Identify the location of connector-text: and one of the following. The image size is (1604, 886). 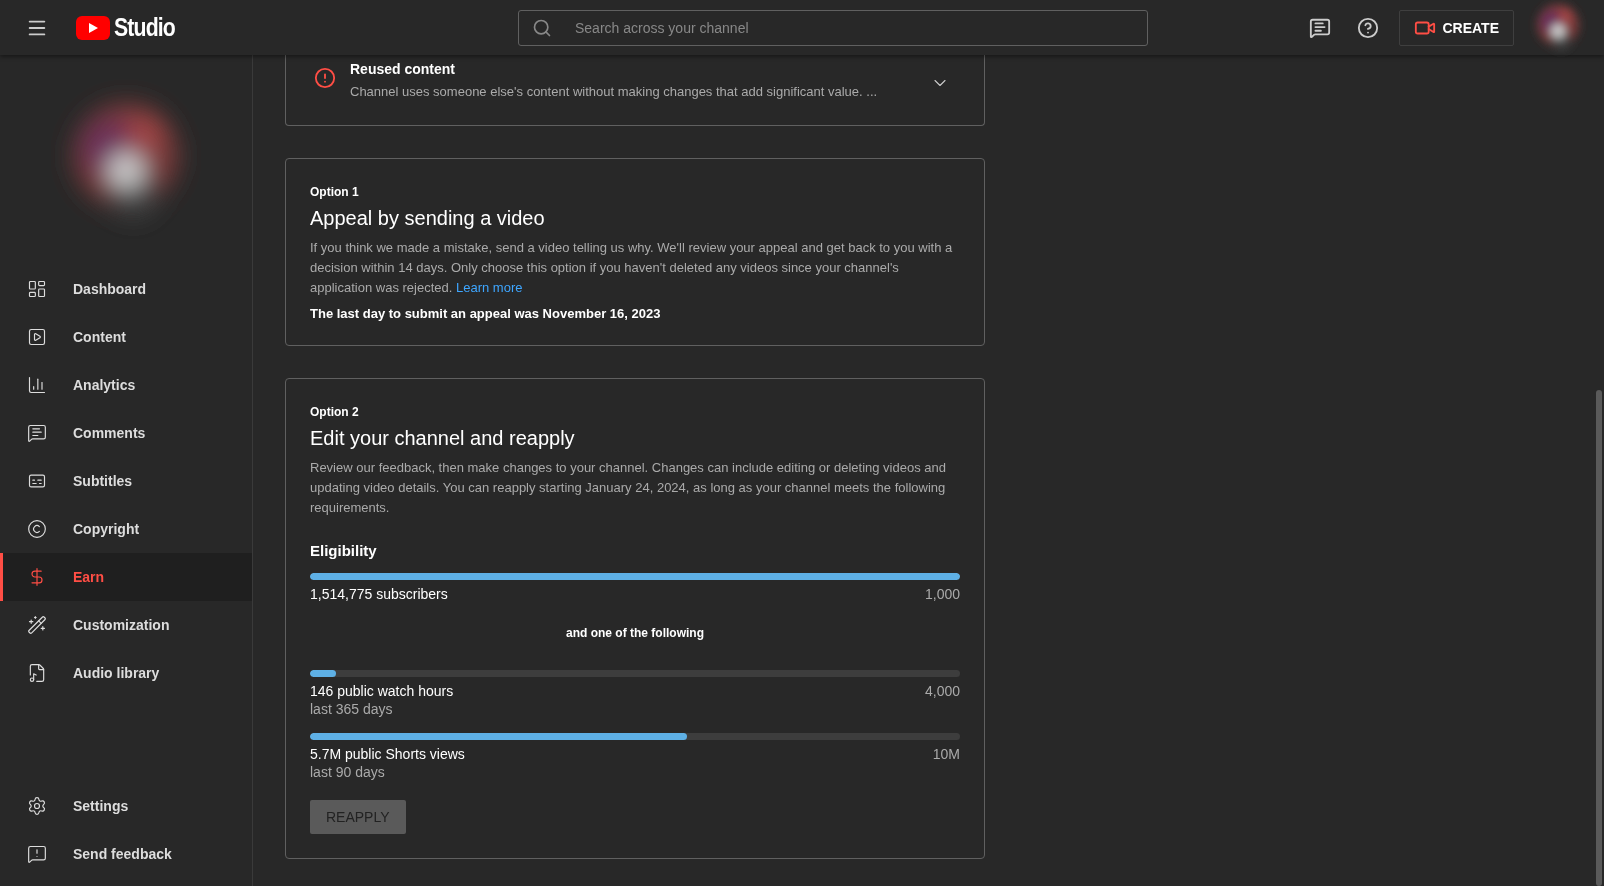
(635, 633).